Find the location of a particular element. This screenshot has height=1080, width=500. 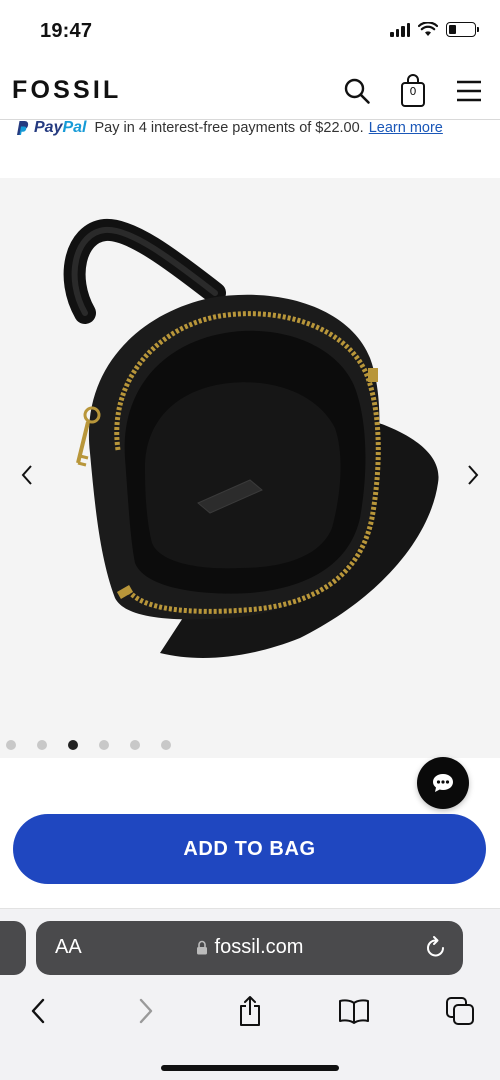

browser-toolbar is located at coordinates (250, 1011).